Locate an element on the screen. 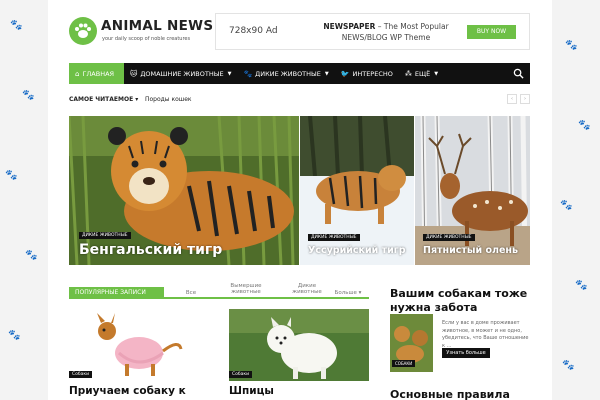 The width and height of the screenshot is (600, 400). paw-icon: 🐾 is located at coordinates (248, 73).